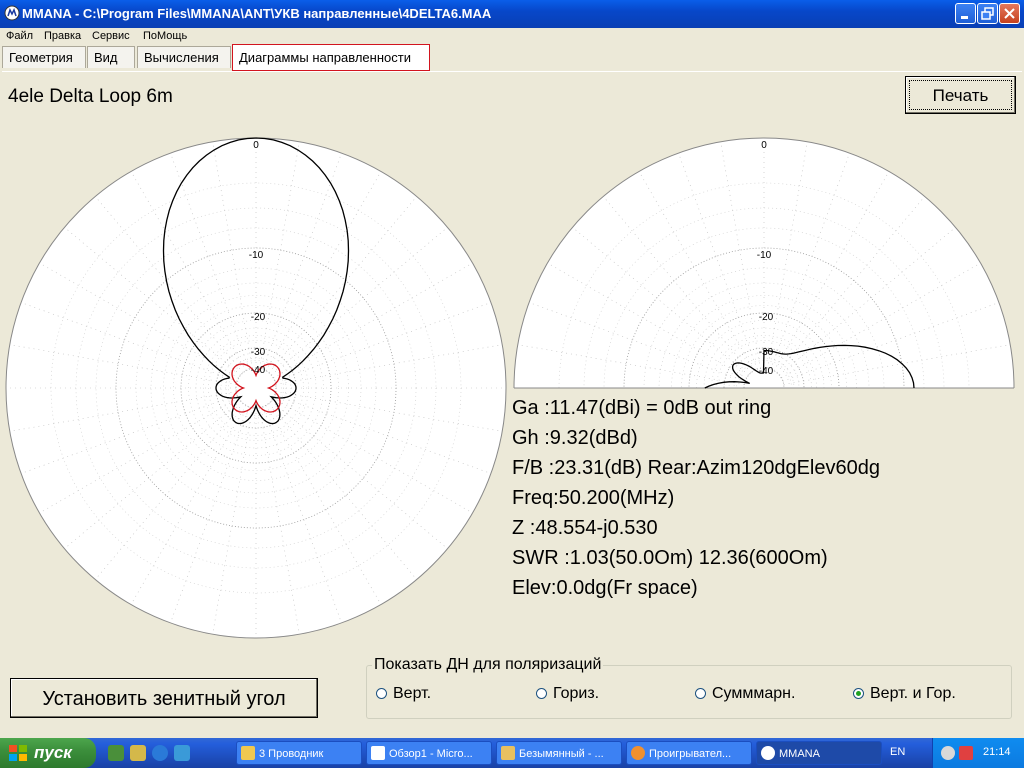  What do you see at coordinates (638, 753) in the screenshot?
I see `media-player-icon` at bounding box center [638, 753].